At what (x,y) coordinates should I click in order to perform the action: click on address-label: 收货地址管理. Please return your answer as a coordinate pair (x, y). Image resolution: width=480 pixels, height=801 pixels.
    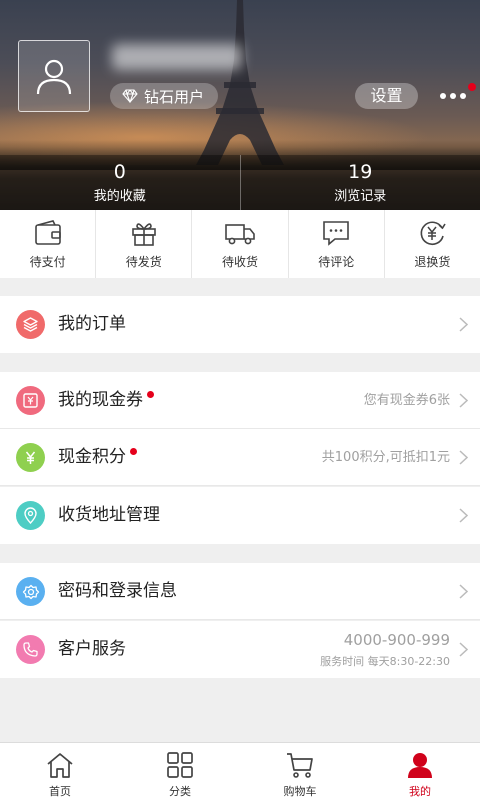
    Looking at the image, I should click on (109, 515).